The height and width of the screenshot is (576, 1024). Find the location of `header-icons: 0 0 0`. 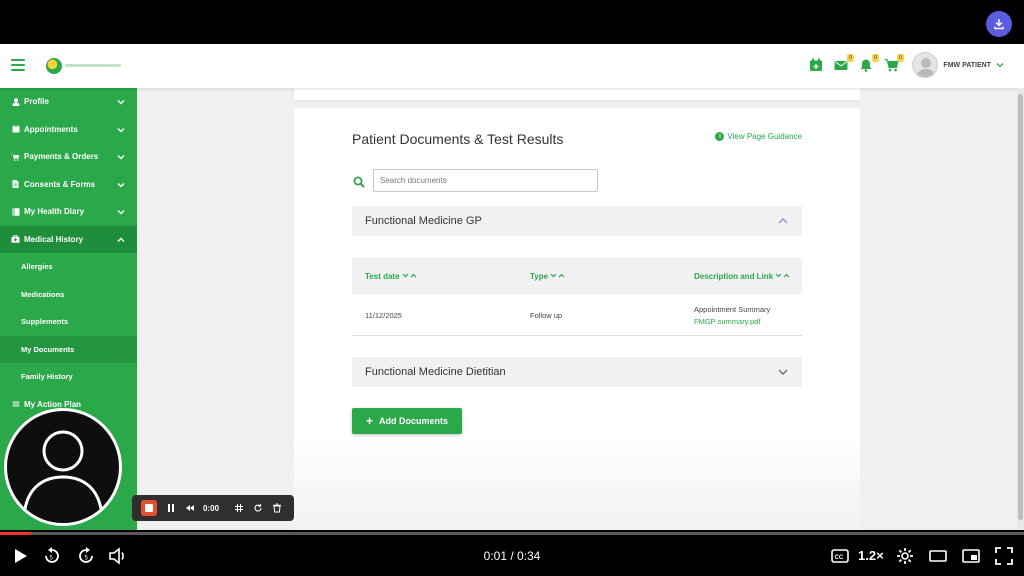

header-icons: 0 0 0 is located at coordinates (856, 63).